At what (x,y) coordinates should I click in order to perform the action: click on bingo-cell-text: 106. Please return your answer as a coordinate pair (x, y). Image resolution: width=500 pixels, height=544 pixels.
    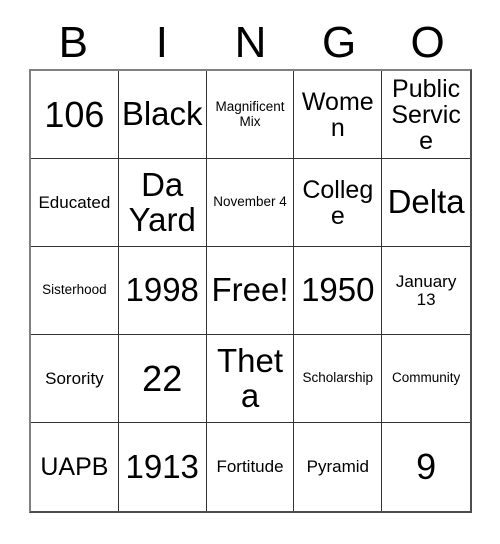
    Looking at the image, I should click on (74, 114).